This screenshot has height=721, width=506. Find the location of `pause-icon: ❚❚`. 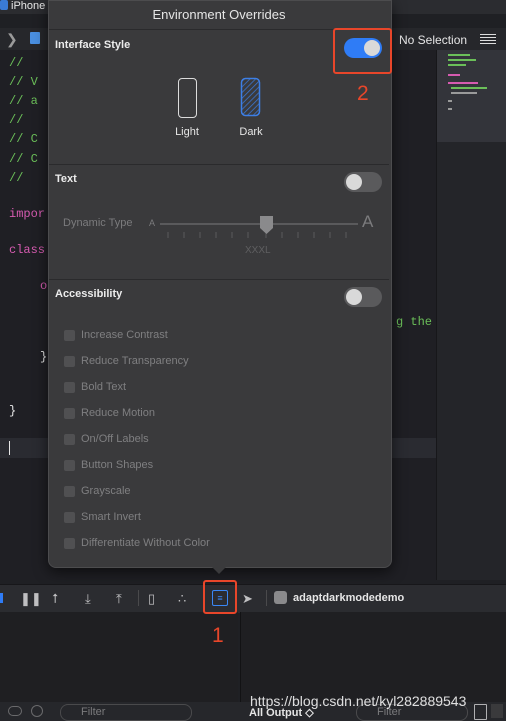

pause-icon: ❚❚ is located at coordinates (31, 599).